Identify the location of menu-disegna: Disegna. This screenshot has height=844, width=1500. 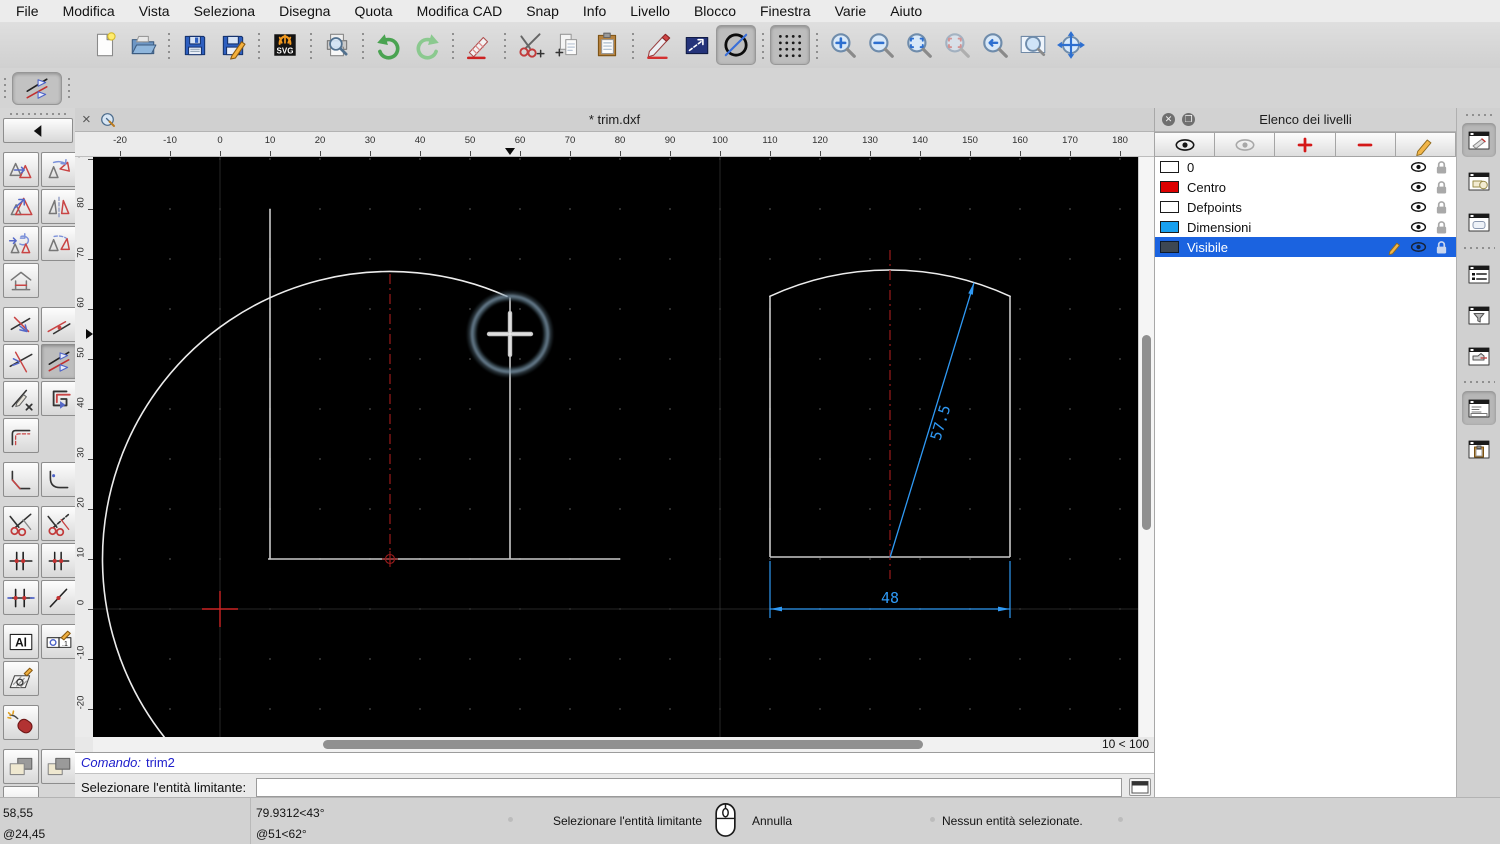
(304, 11).